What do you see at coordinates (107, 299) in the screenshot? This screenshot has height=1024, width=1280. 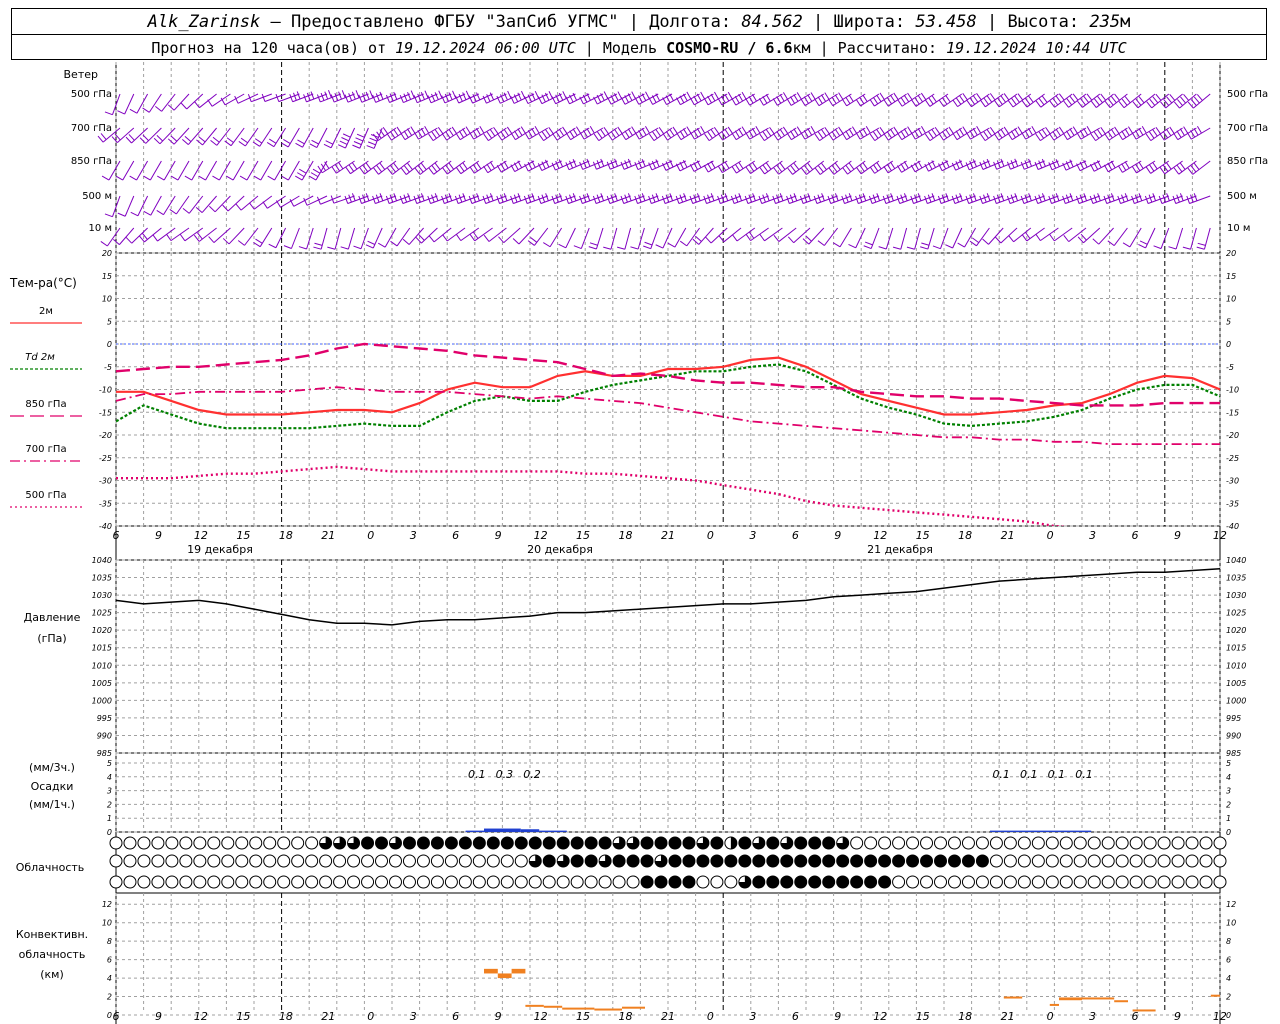 I see `temp-tick-left: 10` at bounding box center [107, 299].